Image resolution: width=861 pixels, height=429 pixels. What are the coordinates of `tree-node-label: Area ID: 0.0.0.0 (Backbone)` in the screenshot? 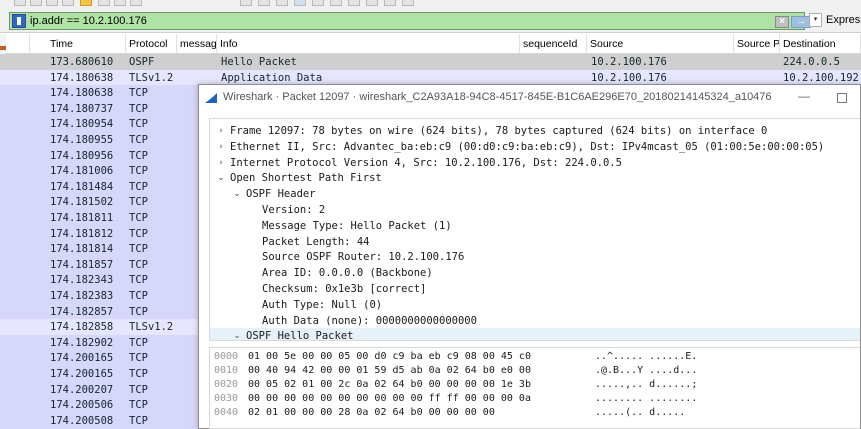 It's located at (347, 273).